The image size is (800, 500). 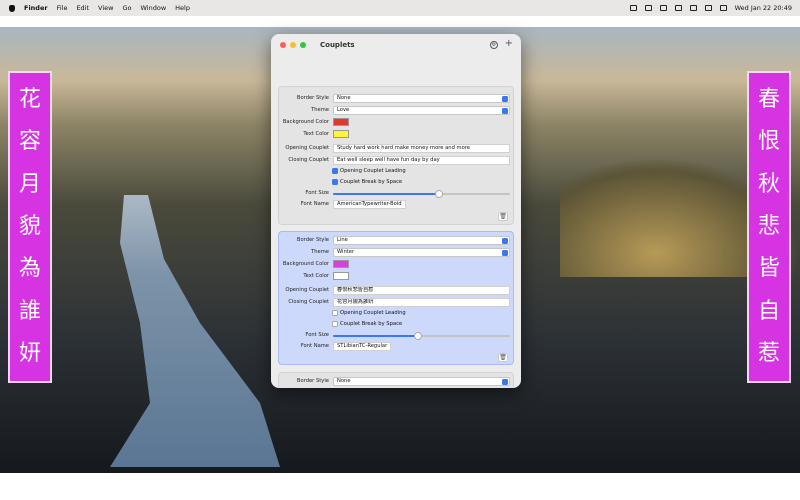 I want to click on menu-file: File, so click(x=62, y=8).